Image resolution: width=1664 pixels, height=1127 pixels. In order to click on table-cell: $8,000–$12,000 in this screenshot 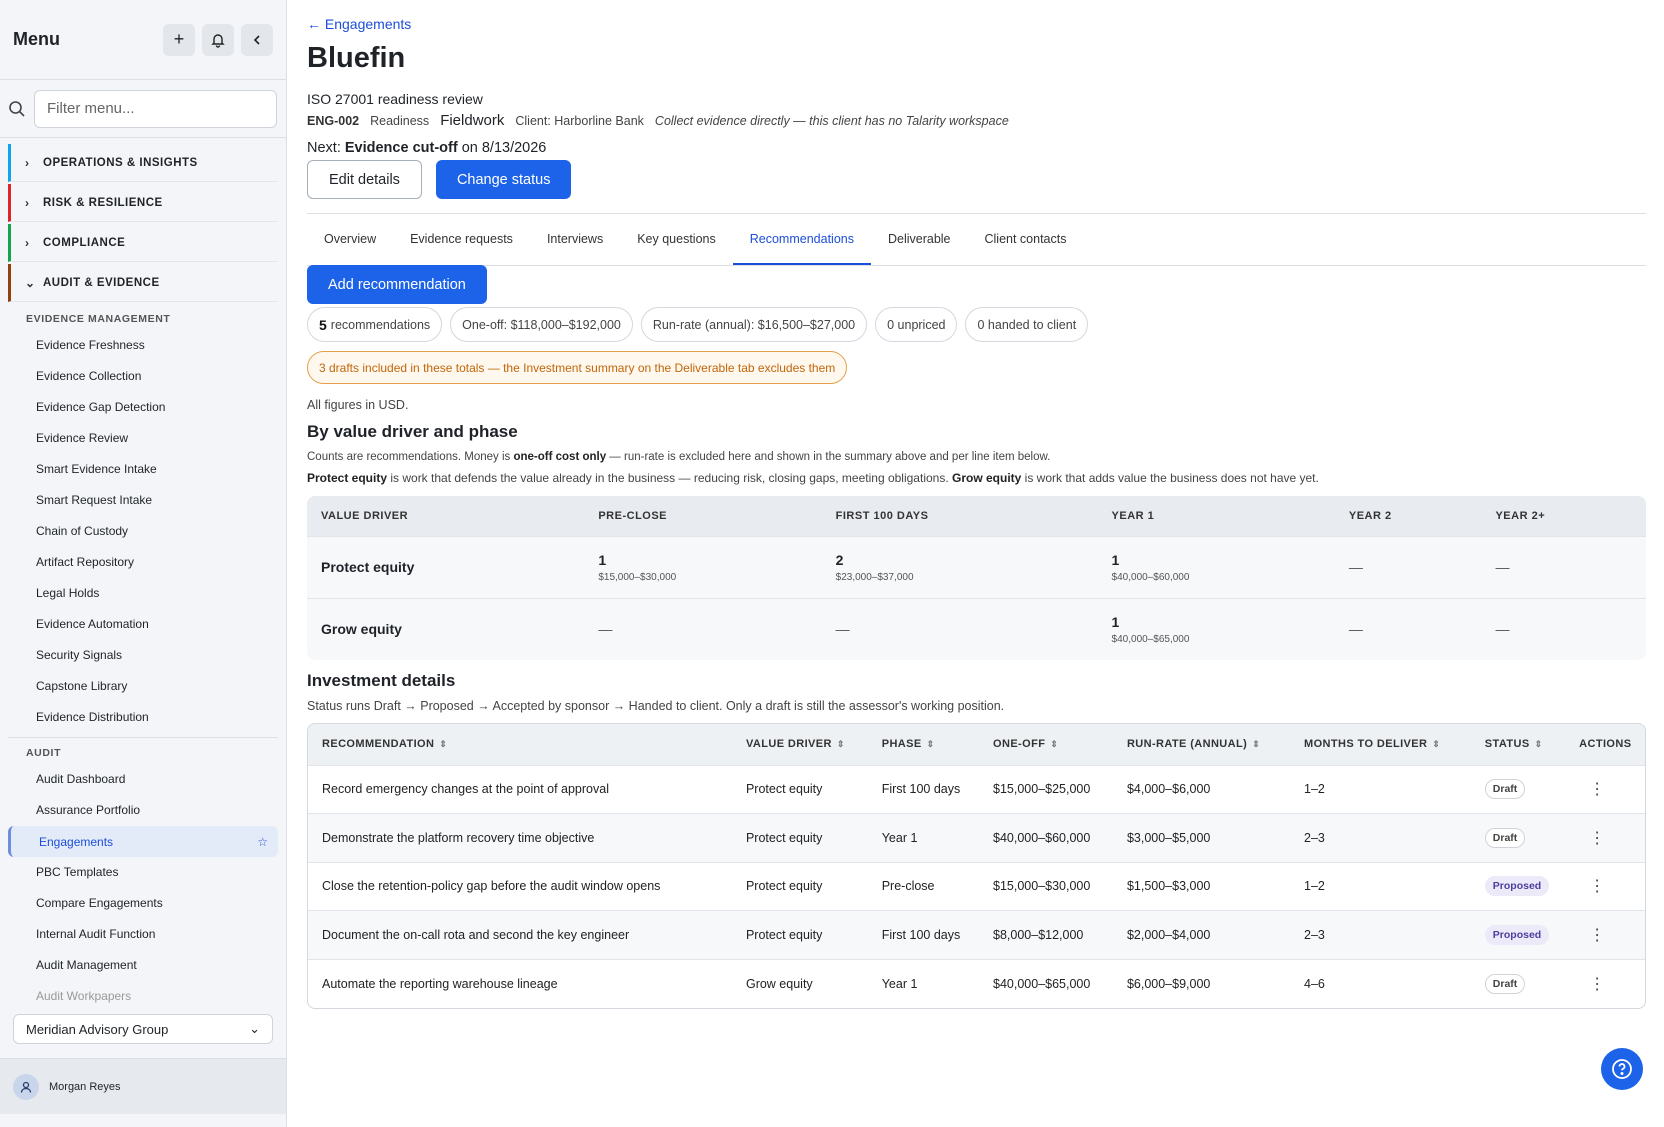, I will do `click(1046, 934)`.